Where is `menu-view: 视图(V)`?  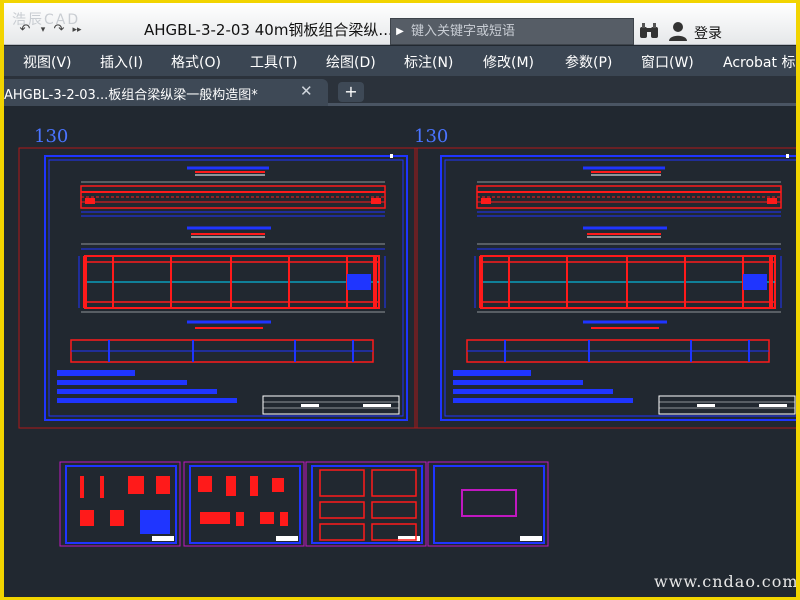 menu-view: 视图(V) is located at coordinates (47, 62).